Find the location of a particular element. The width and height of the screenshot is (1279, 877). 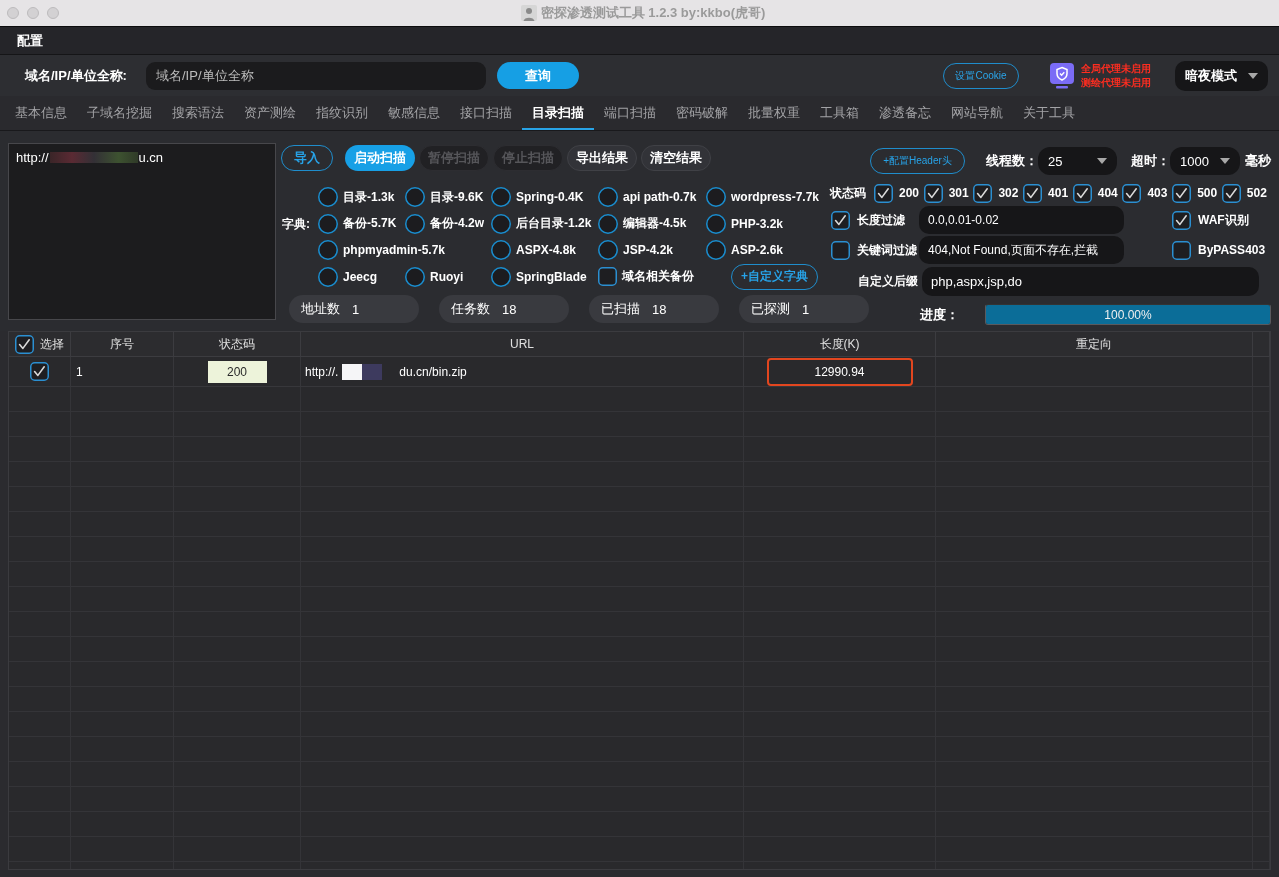

dictionary-radio: PHP-3.2k is located at coordinates (745, 223).